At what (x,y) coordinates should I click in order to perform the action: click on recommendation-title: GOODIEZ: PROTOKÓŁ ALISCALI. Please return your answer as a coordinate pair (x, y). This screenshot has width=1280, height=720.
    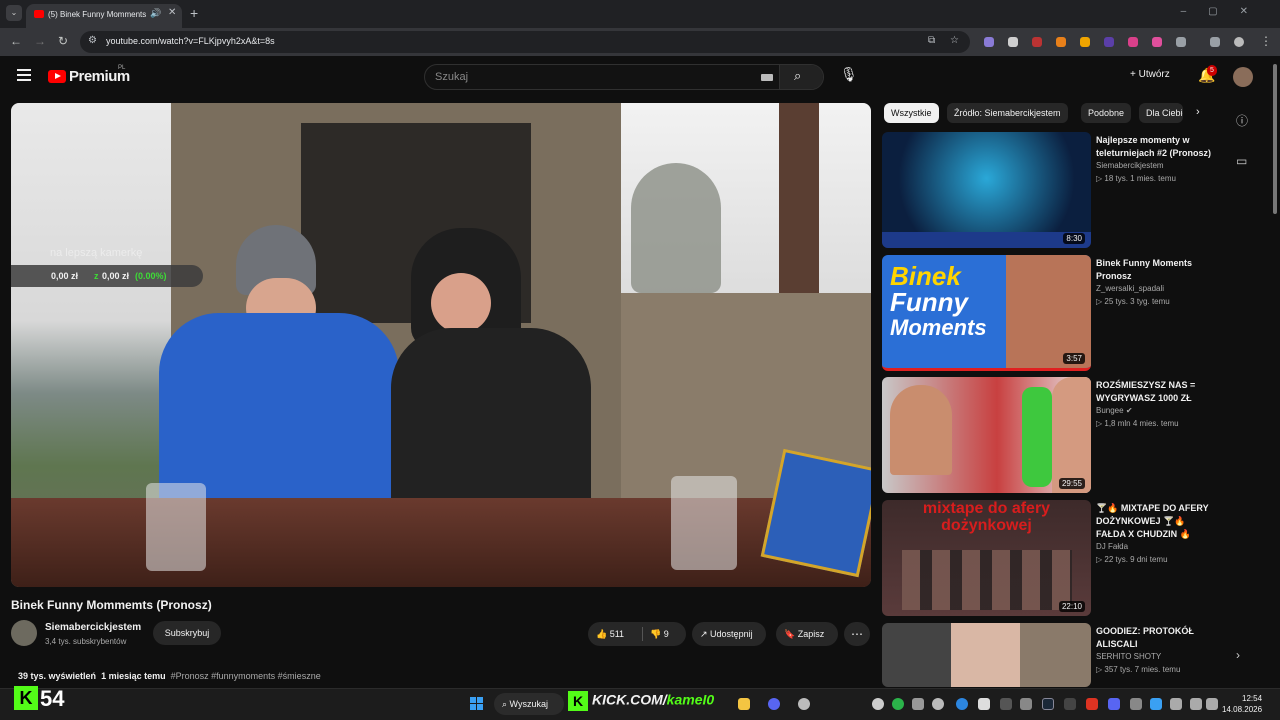
    Looking at the image, I should click on (1155, 638).